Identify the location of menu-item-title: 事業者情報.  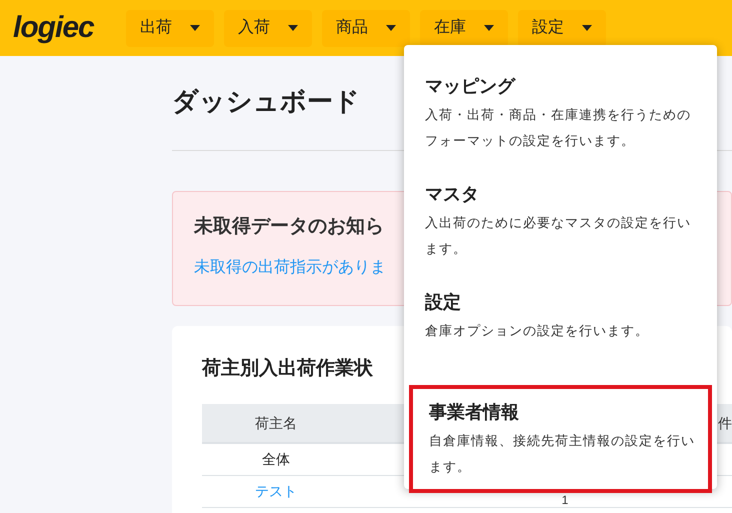
(474, 412).